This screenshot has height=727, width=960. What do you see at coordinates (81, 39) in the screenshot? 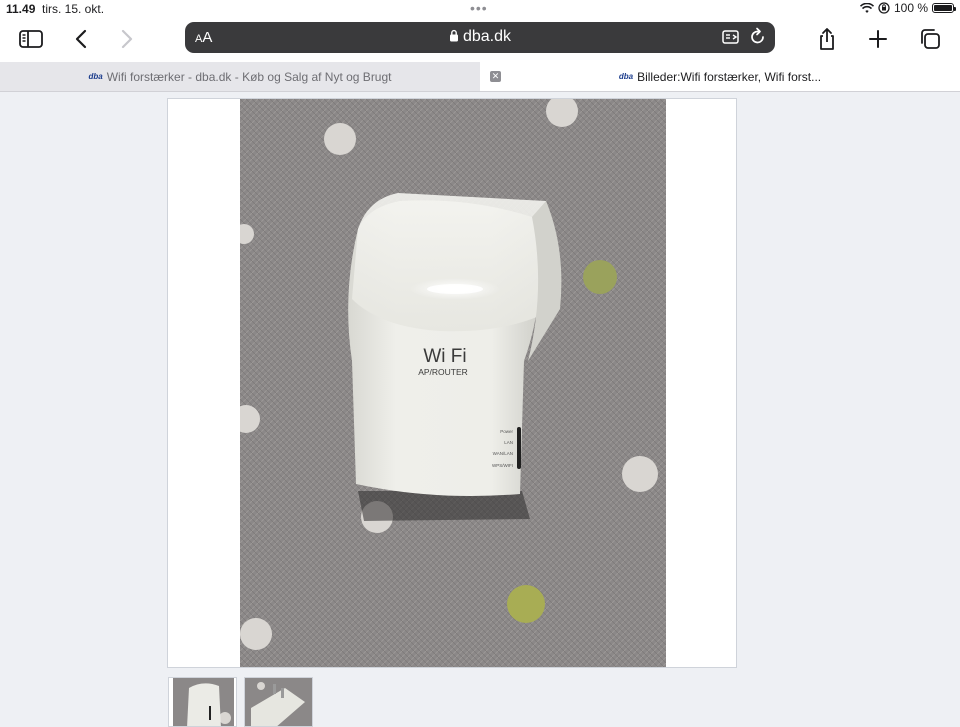
I see `back-icon` at bounding box center [81, 39].